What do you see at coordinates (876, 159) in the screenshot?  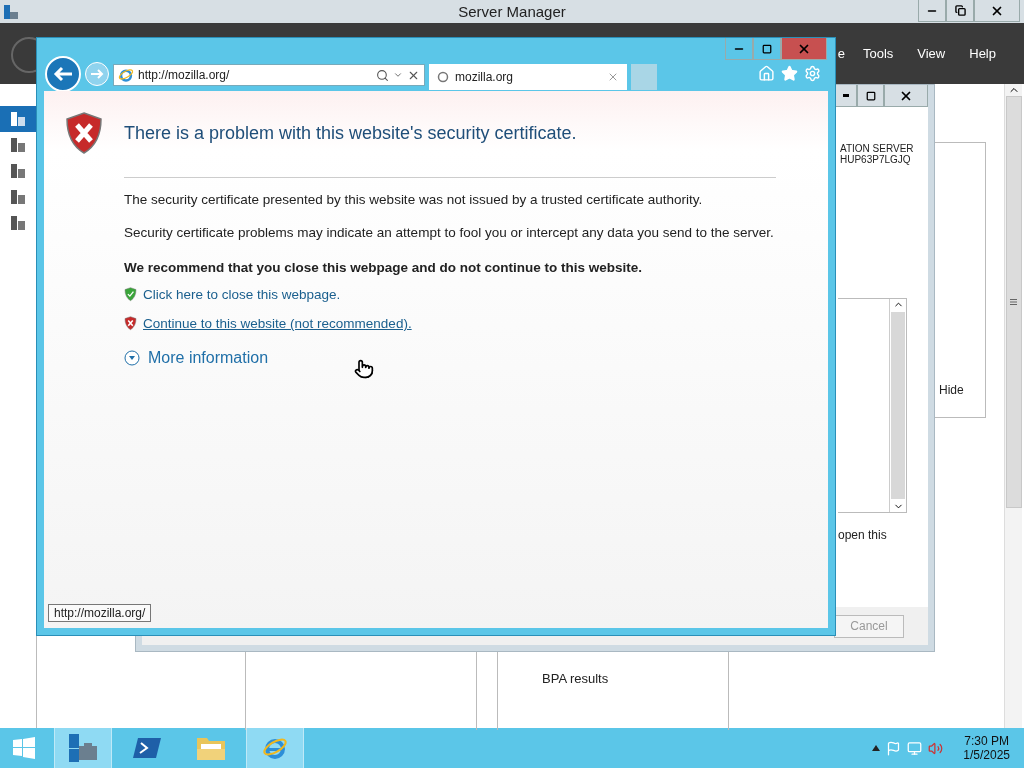 I see `server-text: HUP63P7LGJQ` at bounding box center [876, 159].